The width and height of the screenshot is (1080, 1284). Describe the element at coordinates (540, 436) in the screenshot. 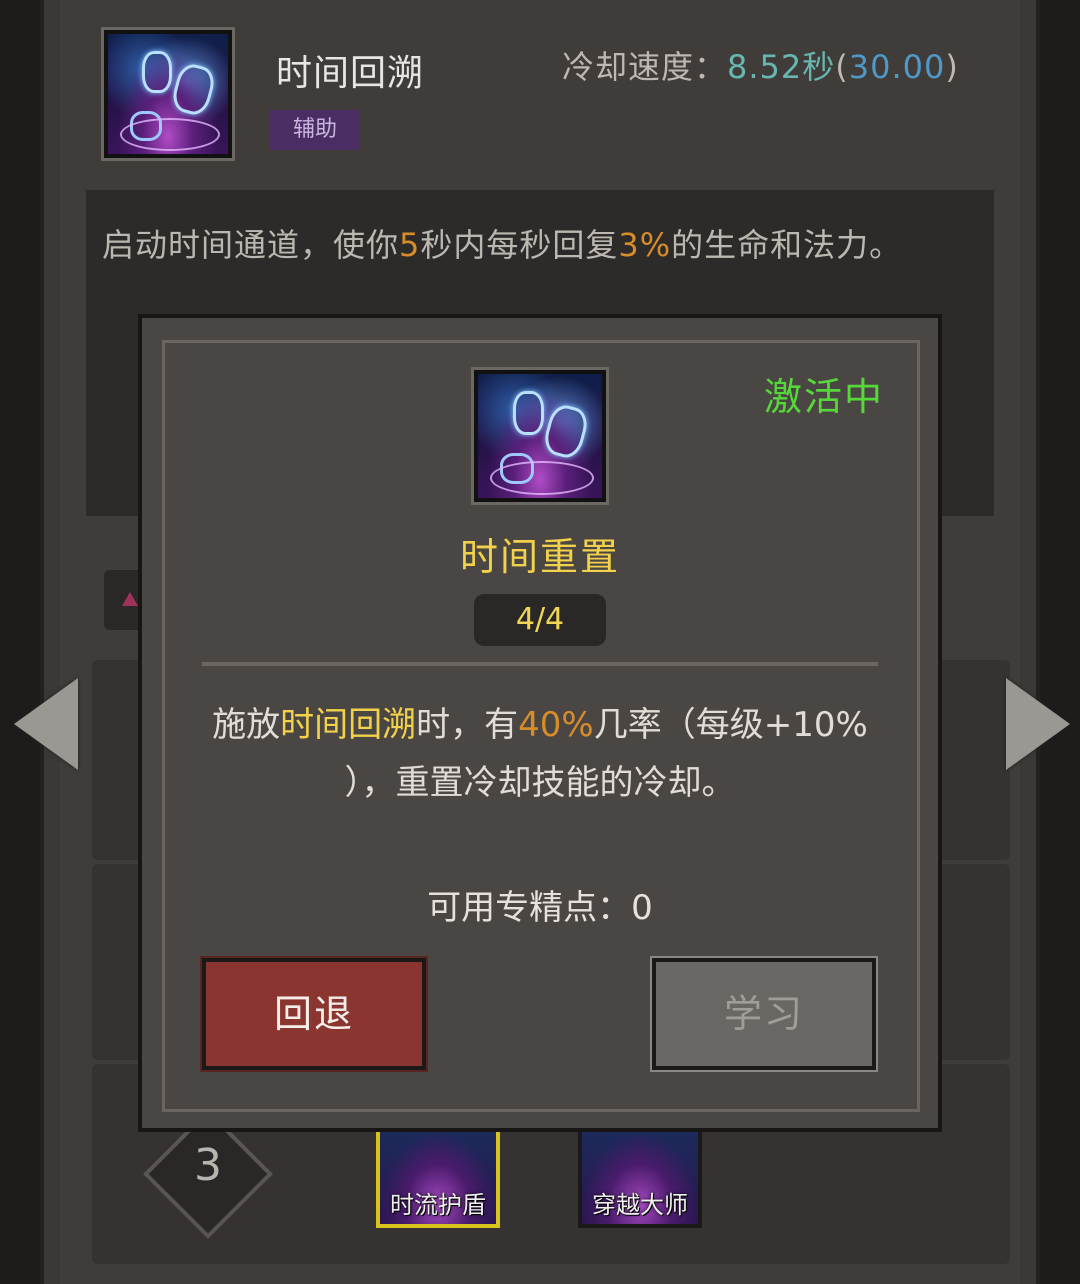

I see `talent-icon` at that location.